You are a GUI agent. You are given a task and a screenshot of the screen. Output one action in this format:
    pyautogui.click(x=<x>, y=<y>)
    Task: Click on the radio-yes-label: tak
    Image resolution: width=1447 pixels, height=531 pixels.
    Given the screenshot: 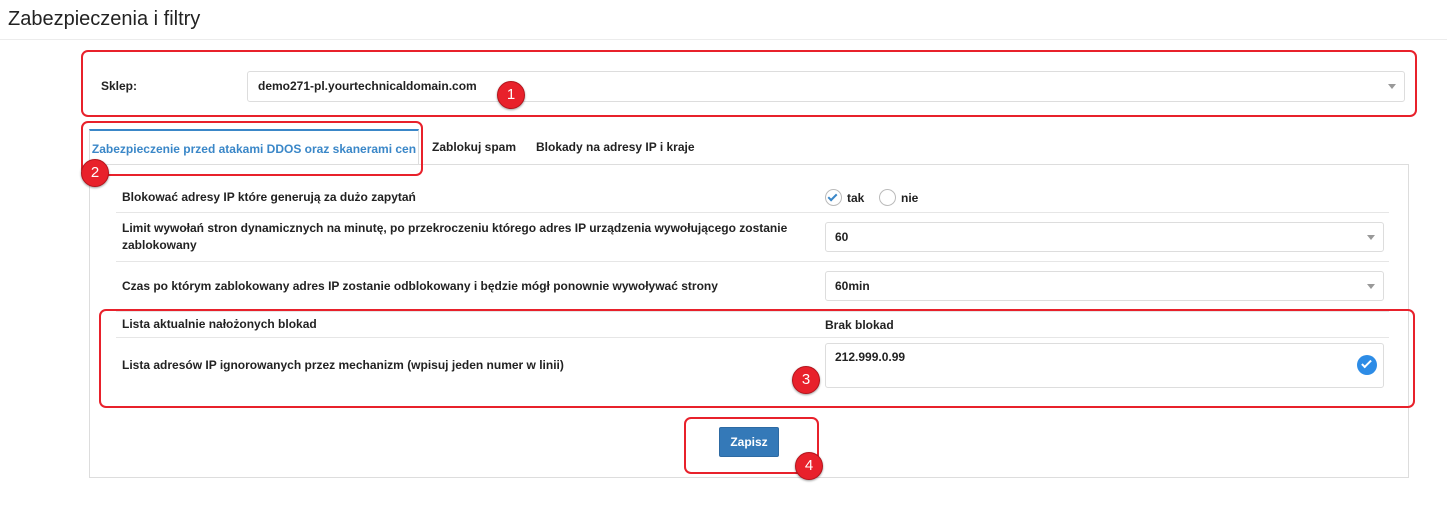 What is the action you would take?
    pyautogui.click(x=855, y=198)
    